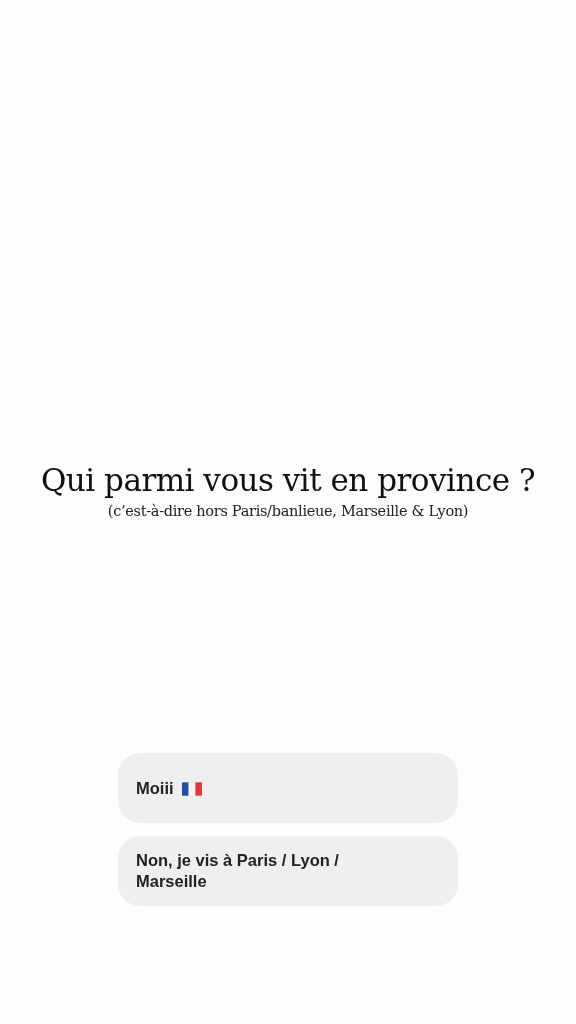 This screenshot has width=576, height=1024. I want to click on question-title: Qui parmi vous vit en province ?, so click(288, 480).